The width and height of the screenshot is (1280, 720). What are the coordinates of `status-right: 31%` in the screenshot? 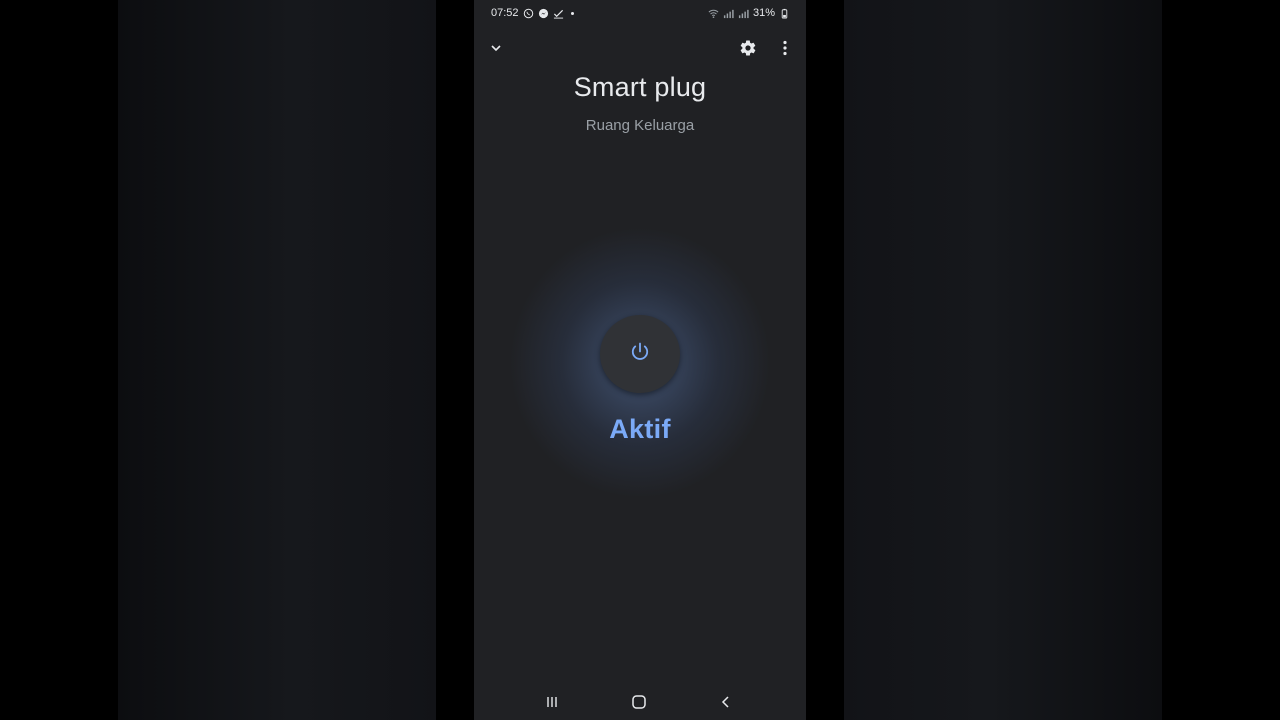 It's located at (749, 13).